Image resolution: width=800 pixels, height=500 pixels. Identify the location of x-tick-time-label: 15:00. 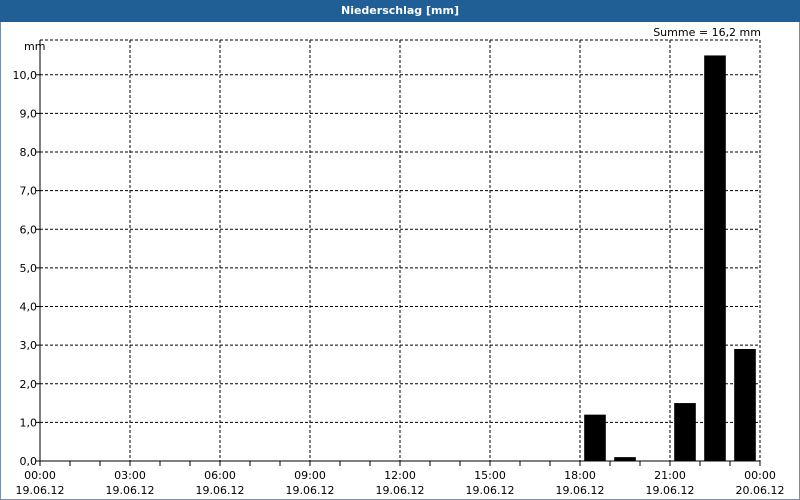
(490, 475).